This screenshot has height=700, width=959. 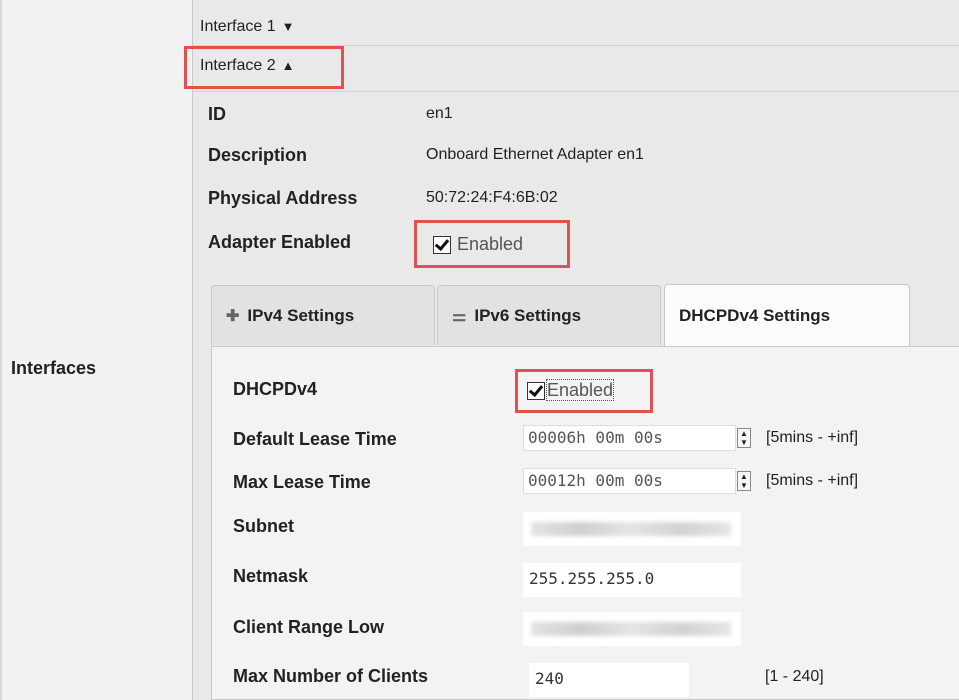 I want to click on tab-ipv6-settings: ⚌ IPv6 Settings, so click(x=549, y=315).